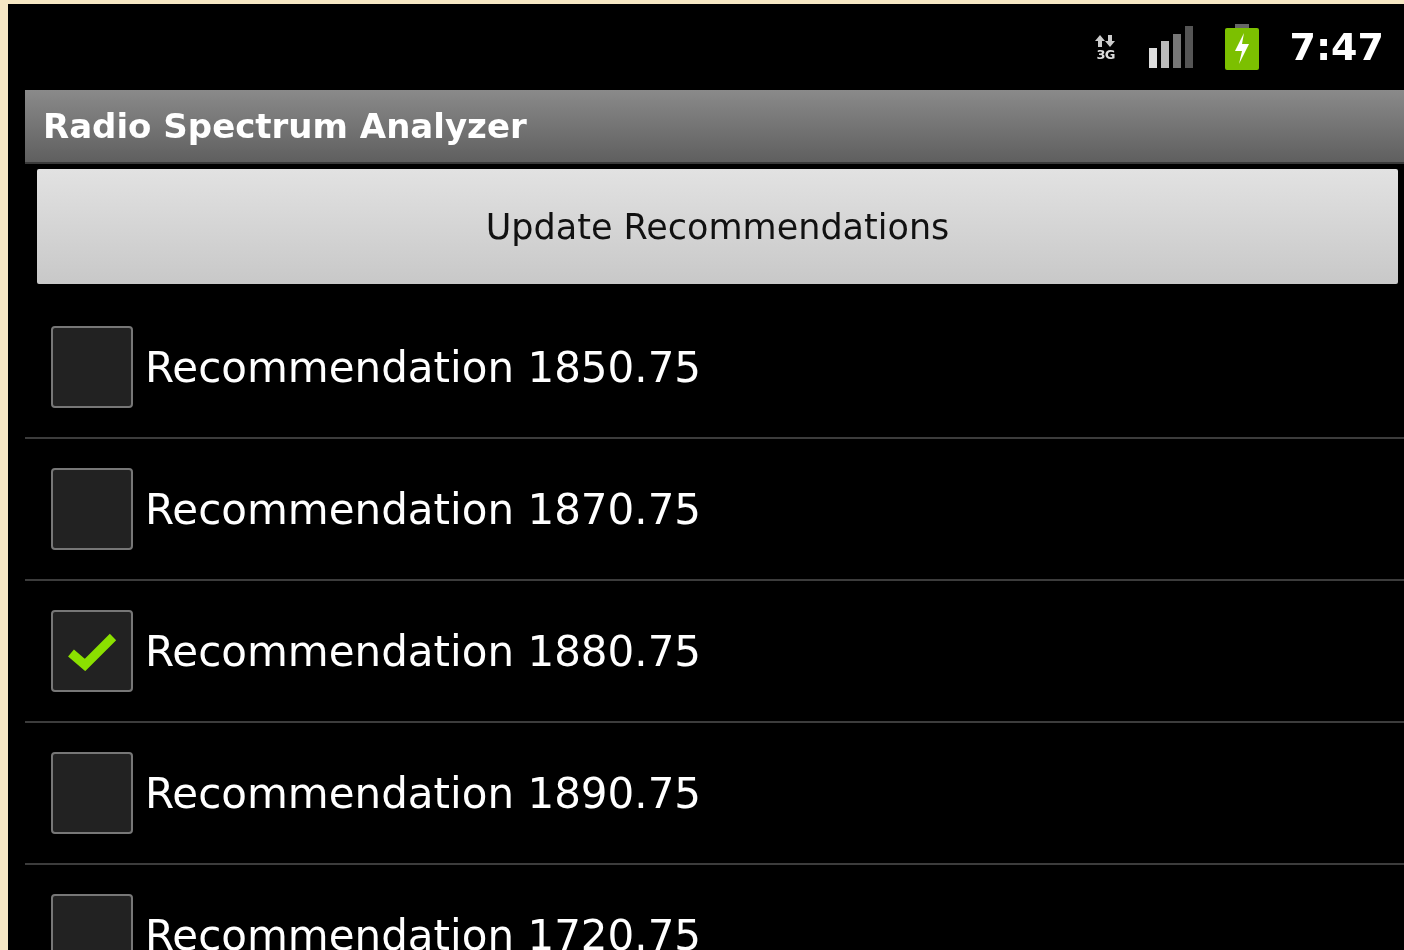 Image resolution: width=1404 pixels, height=950 pixels. I want to click on checkmark-icon, so click(92, 651).